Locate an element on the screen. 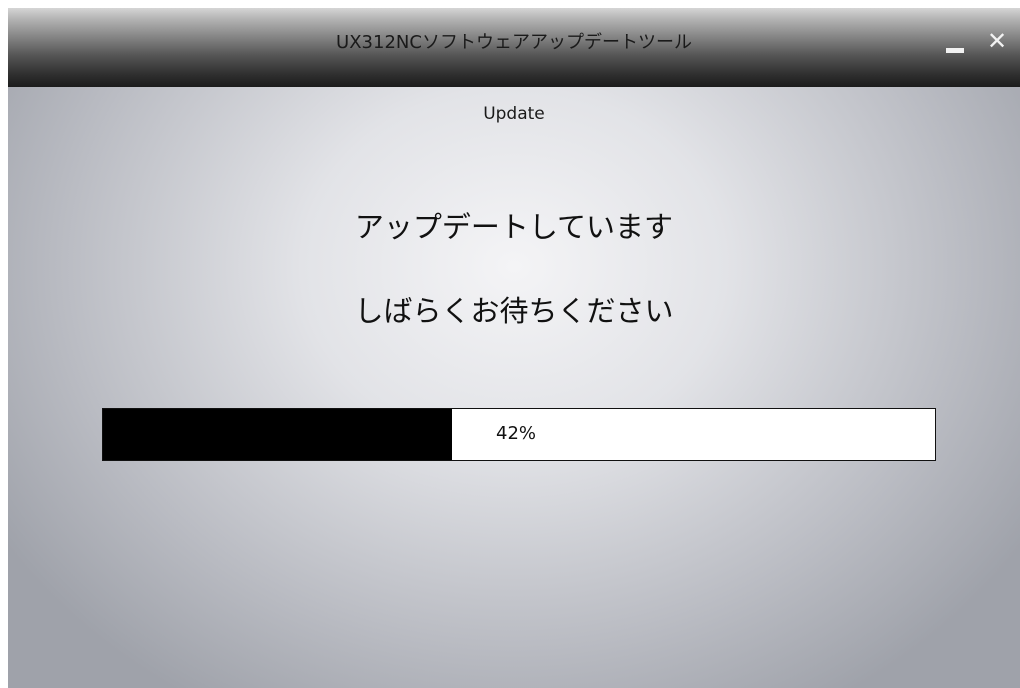  title-bar: UX312NCソフトウェアアップデートツール ✕ is located at coordinates (514, 47).